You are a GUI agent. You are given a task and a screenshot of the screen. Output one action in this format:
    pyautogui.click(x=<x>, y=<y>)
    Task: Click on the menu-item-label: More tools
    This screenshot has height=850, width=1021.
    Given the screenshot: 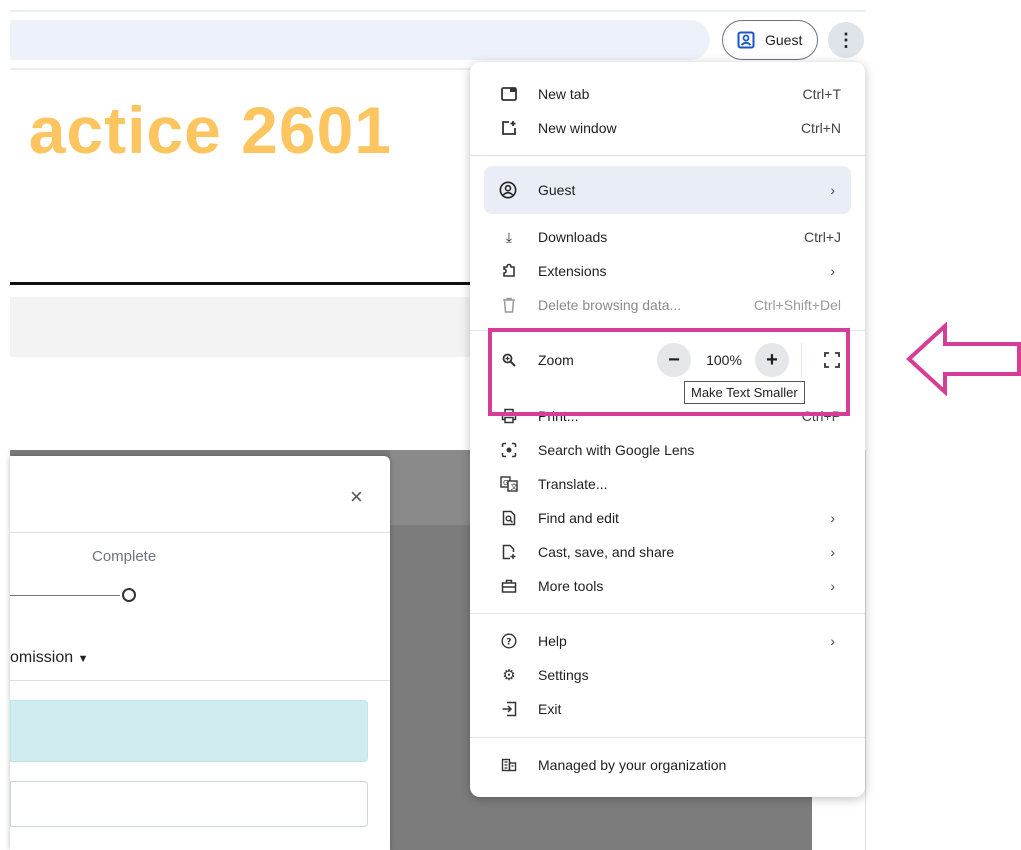 What is the action you would take?
    pyautogui.click(x=571, y=586)
    